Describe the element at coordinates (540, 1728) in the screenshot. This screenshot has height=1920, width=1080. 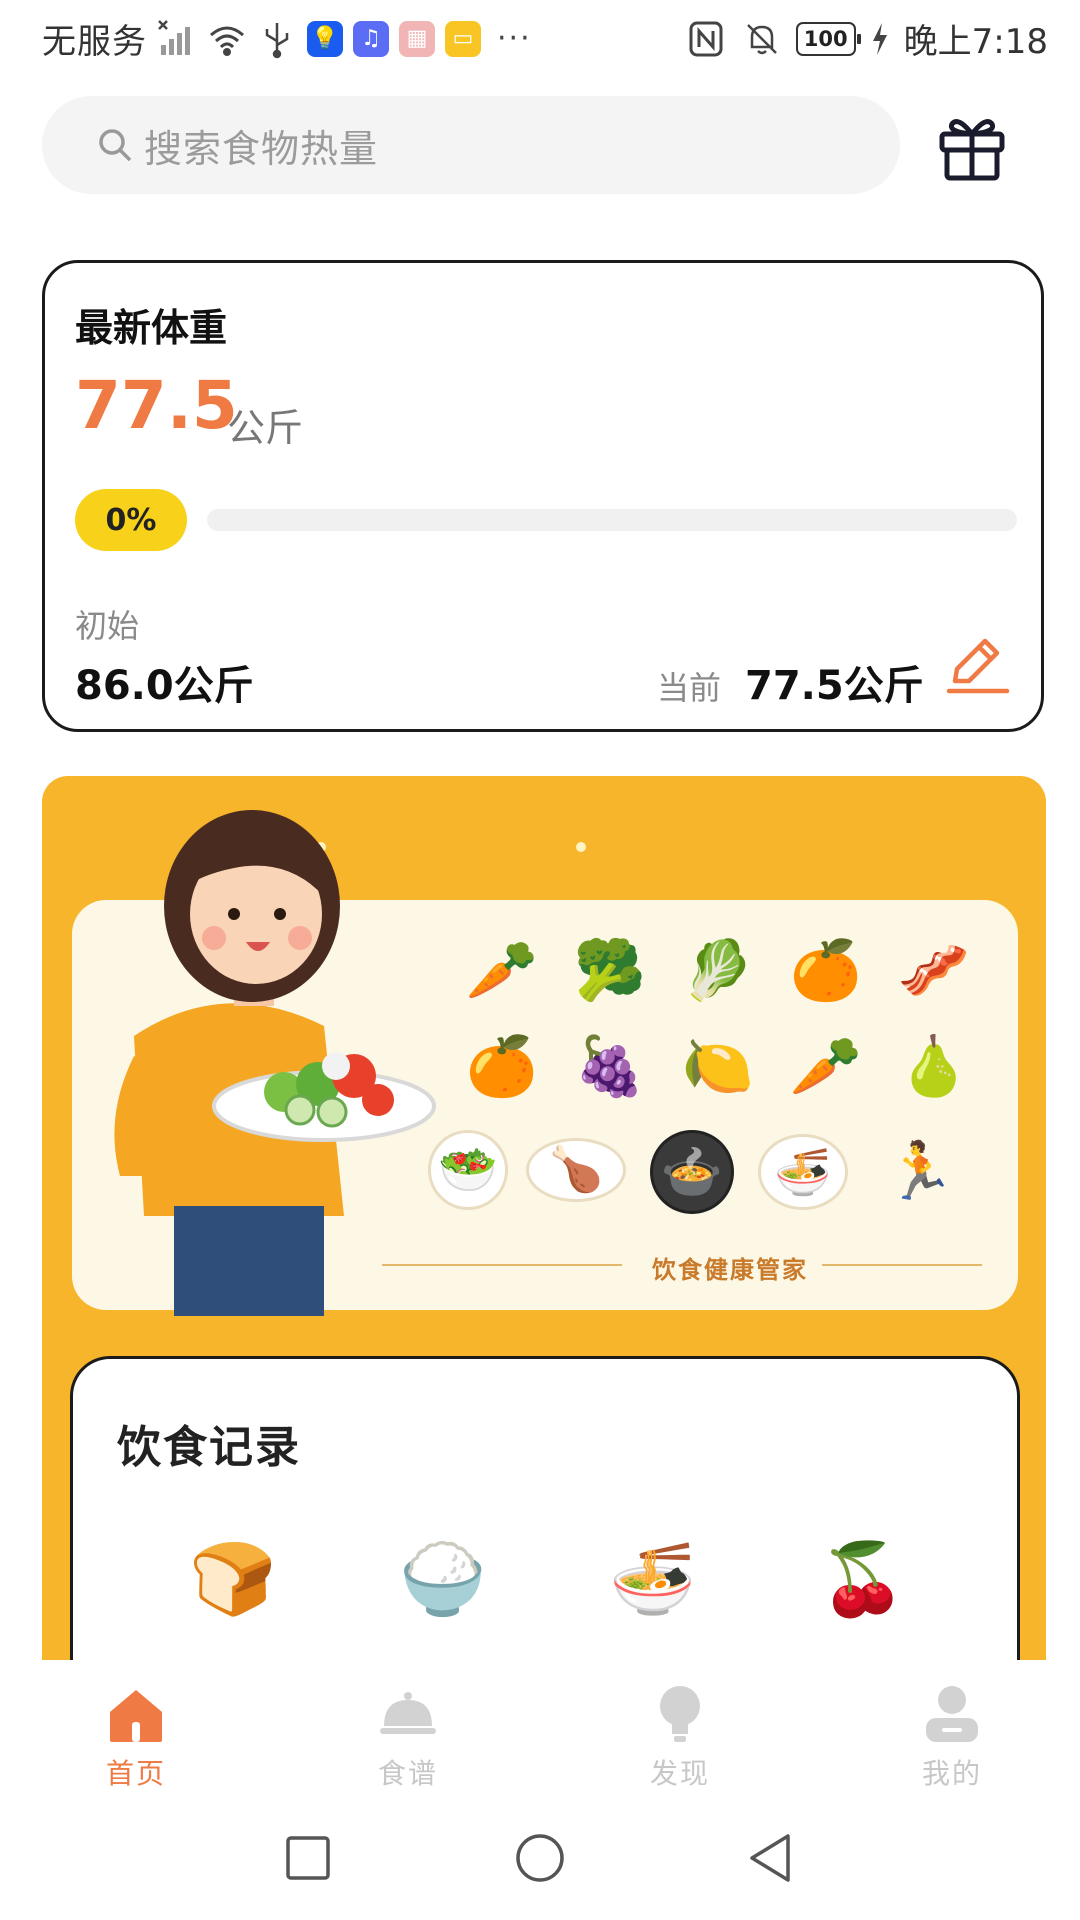
I see `bottom-tab-bar: 首页 食谱 发现 我的` at that location.